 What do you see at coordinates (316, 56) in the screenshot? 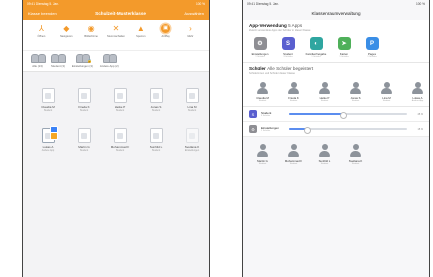
I see `app-user-count: 1 Schüler` at bounding box center [316, 56].